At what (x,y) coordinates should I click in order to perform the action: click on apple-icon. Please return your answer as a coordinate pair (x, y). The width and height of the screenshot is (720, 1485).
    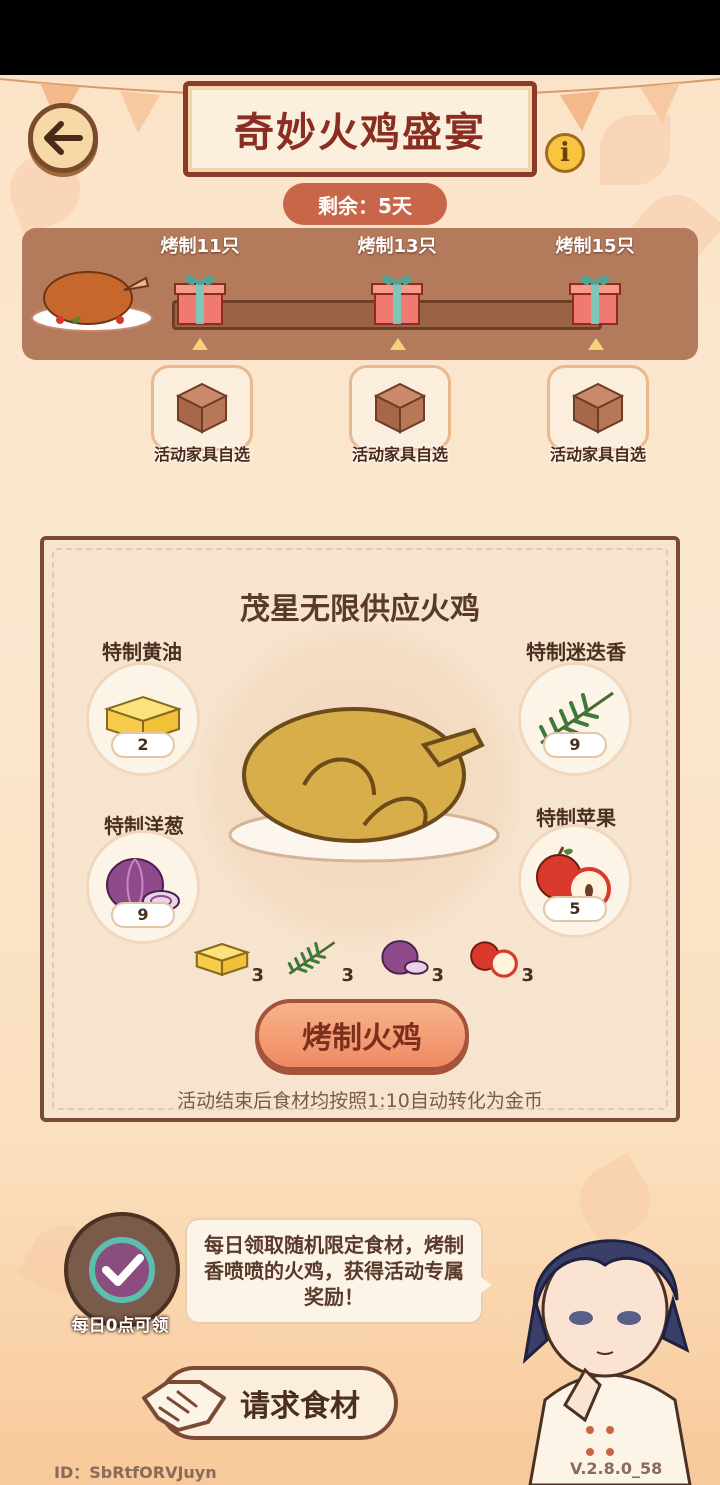
    Looking at the image, I should click on (494, 959).